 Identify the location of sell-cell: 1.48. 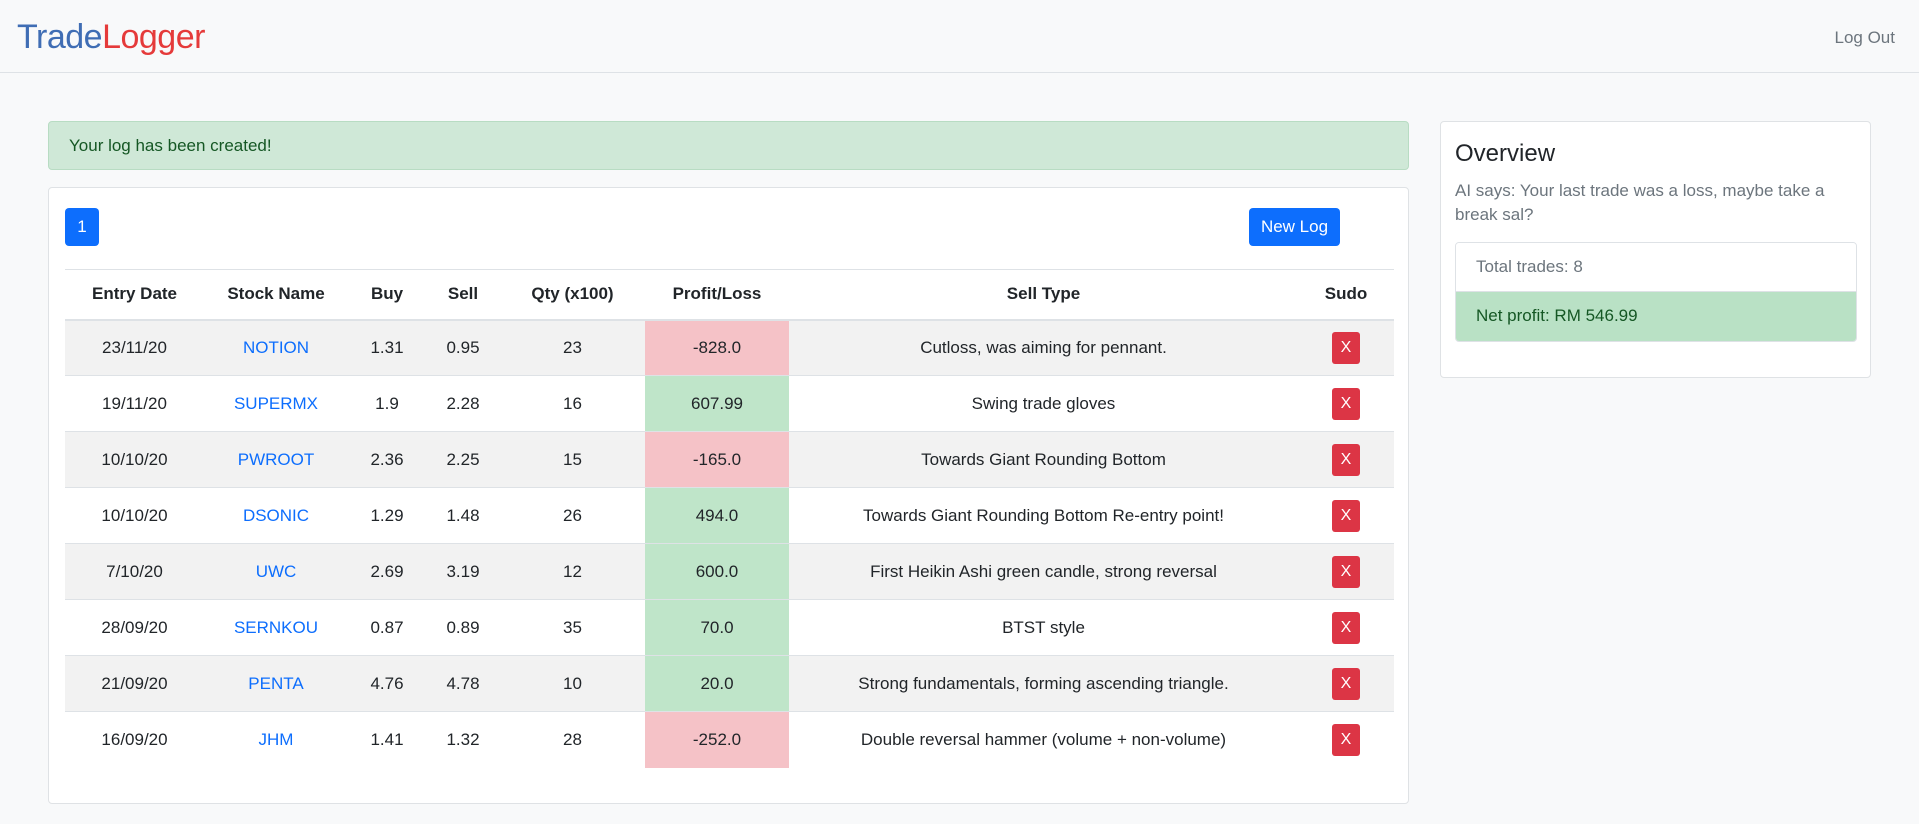
(463, 515).